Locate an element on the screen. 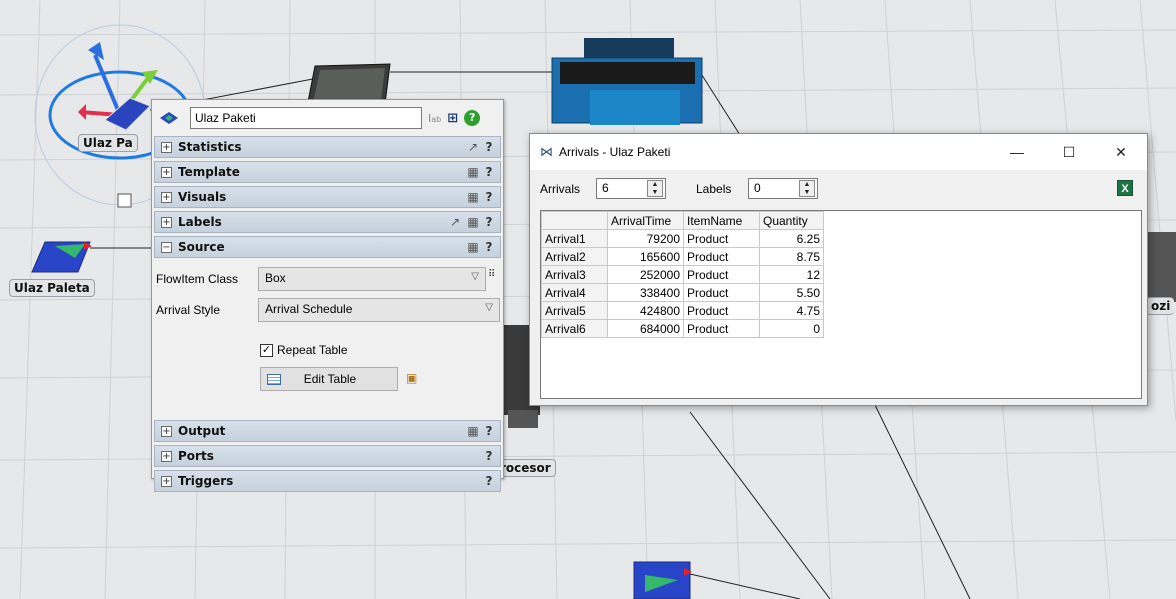 The width and height of the screenshot is (1176, 599). row-header: Arrival4 is located at coordinates (574, 292).